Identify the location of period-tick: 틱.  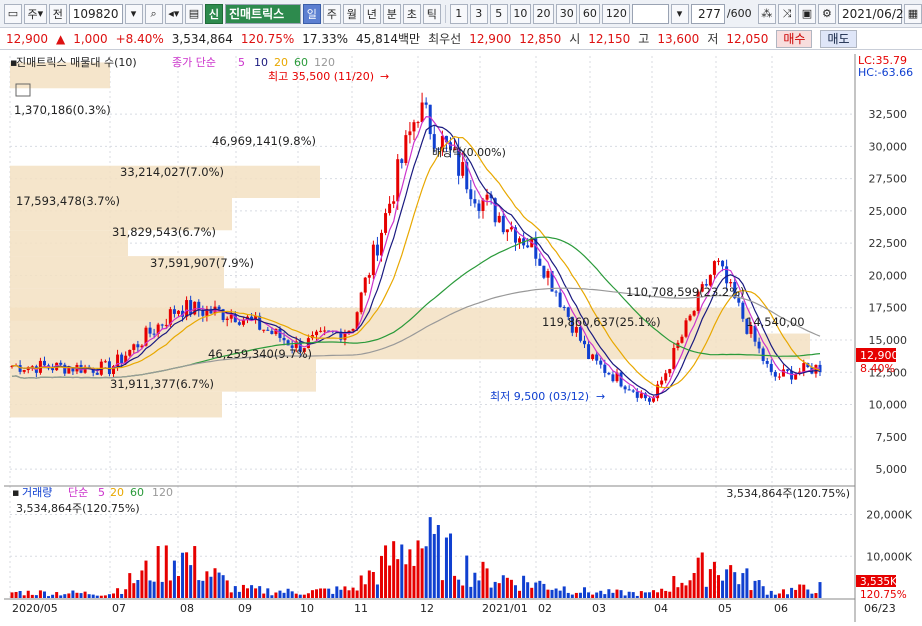
(431, 13).